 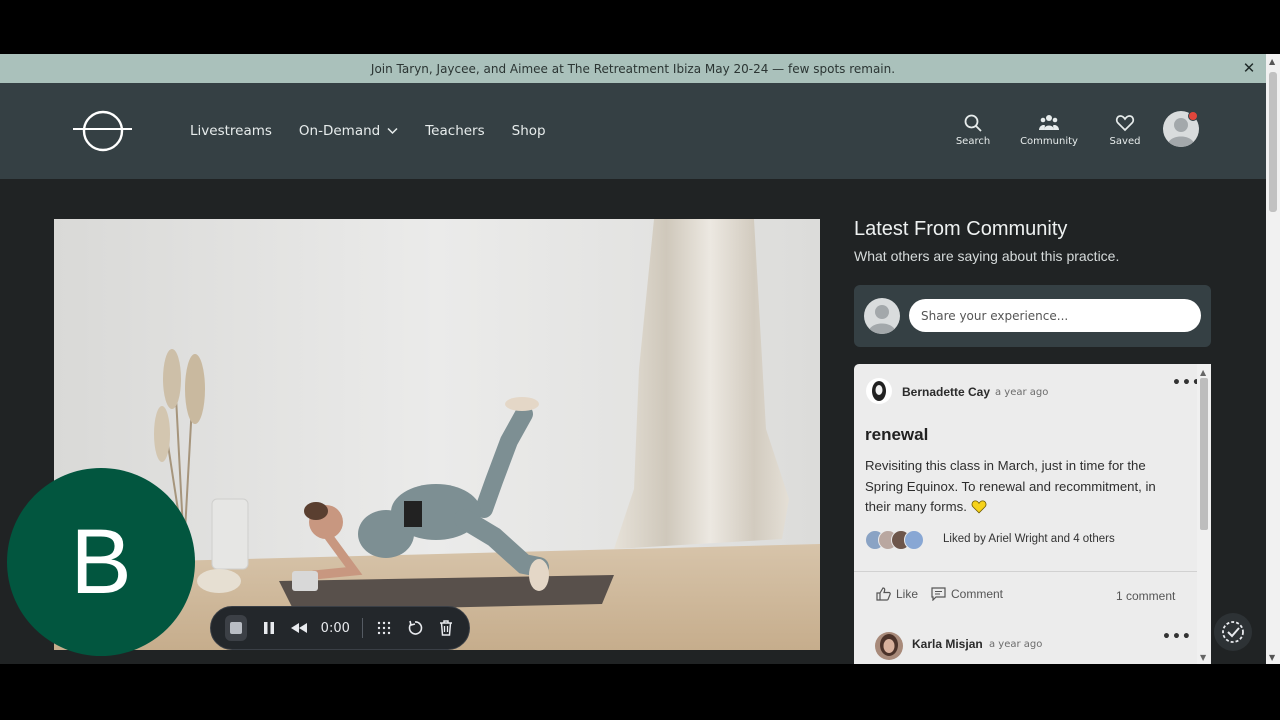 I want to click on card-scrollbar: ▲ ▼, so click(x=1204, y=514).